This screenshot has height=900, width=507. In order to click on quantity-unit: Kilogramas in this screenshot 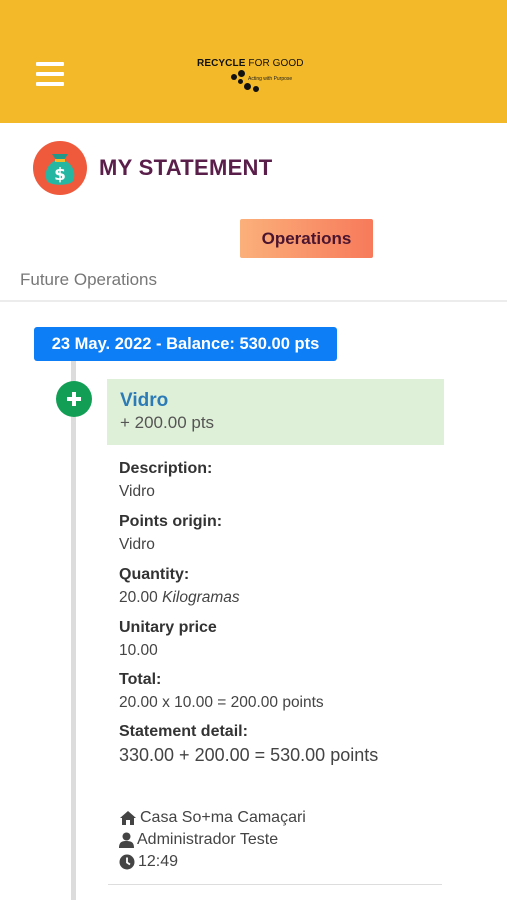, I will do `click(201, 597)`.